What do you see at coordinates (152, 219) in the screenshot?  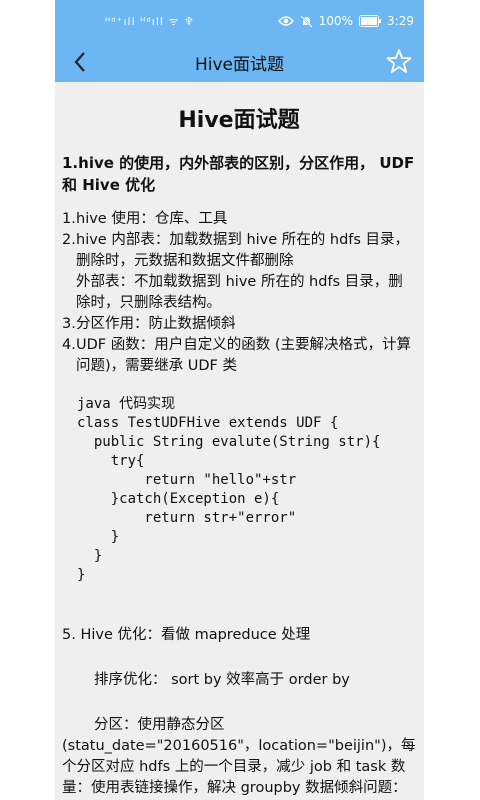 I see `list-text: hive 使用：仓库、工具` at bounding box center [152, 219].